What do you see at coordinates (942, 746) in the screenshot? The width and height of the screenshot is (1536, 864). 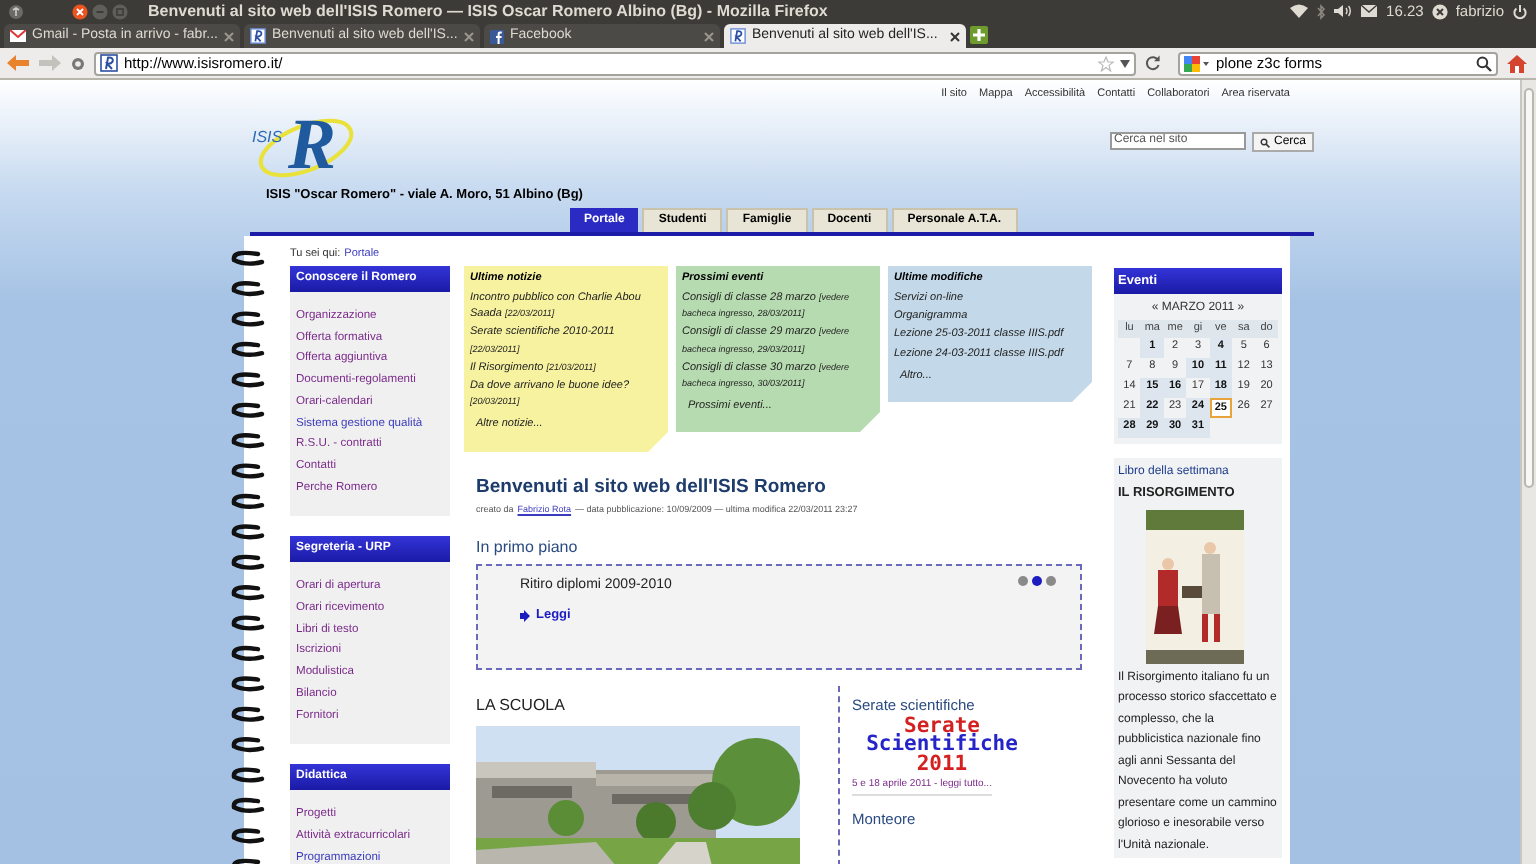 I see `banner-text: Scientifiche` at bounding box center [942, 746].